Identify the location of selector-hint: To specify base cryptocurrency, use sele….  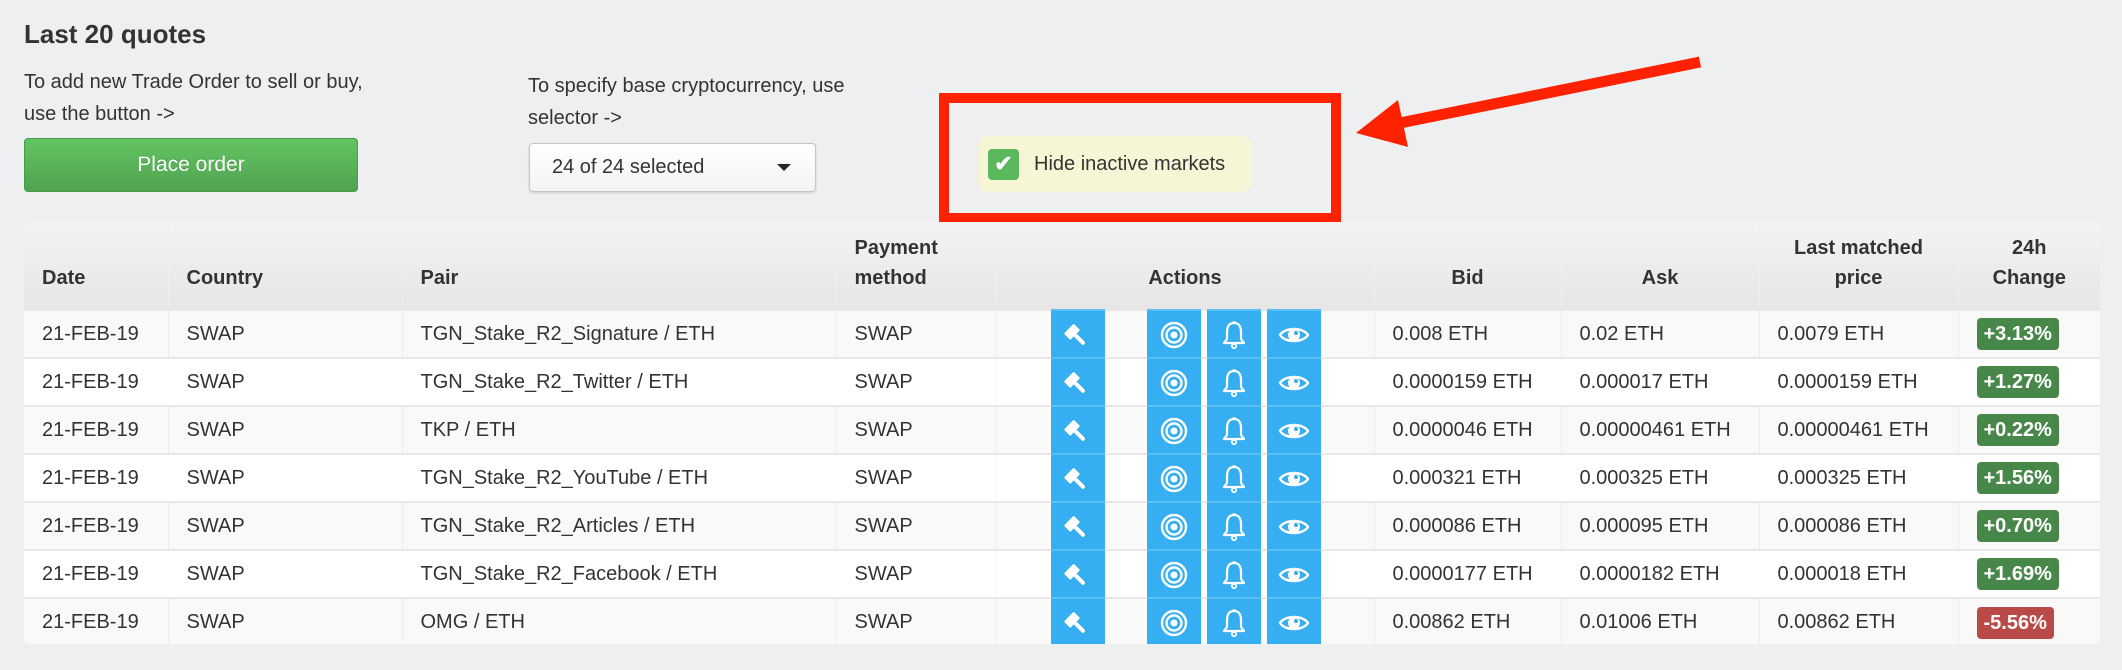
(686, 102).